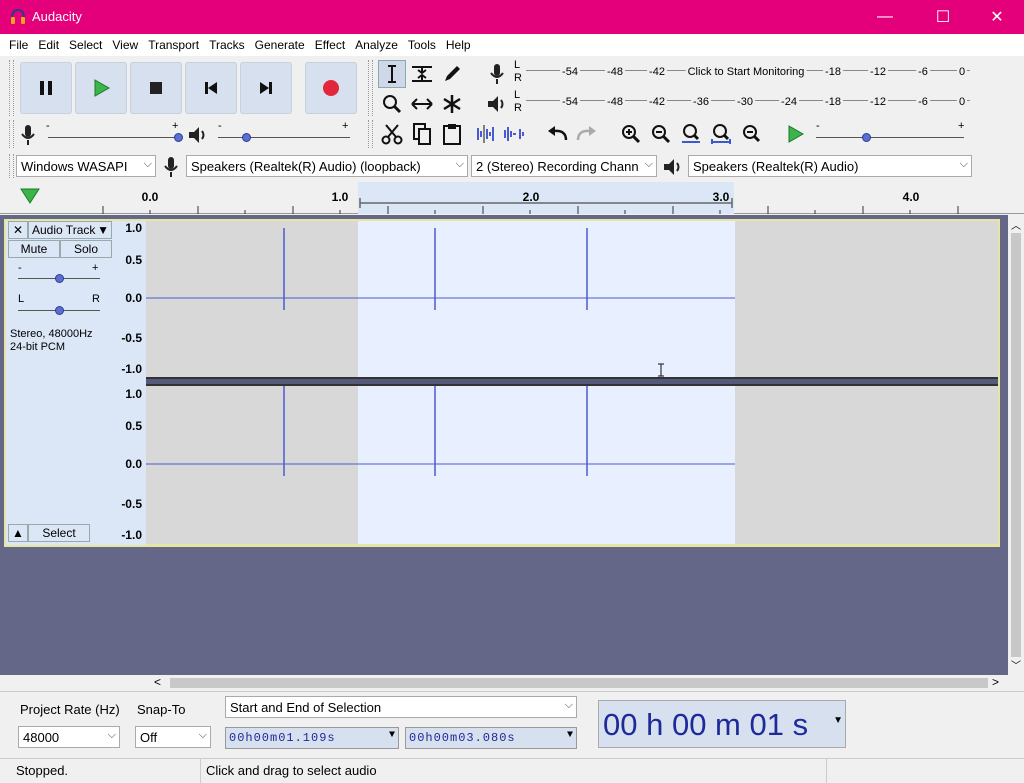  I want to click on playback-device-value: Speakers (Realtek(R) Audio), so click(776, 166).